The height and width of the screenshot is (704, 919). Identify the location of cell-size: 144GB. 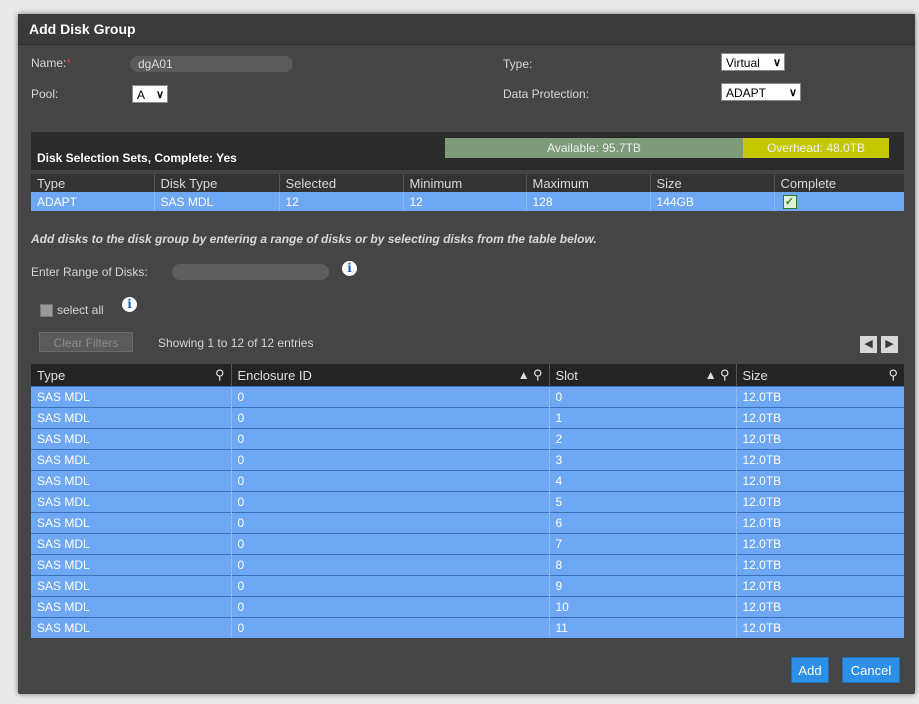
(711, 201).